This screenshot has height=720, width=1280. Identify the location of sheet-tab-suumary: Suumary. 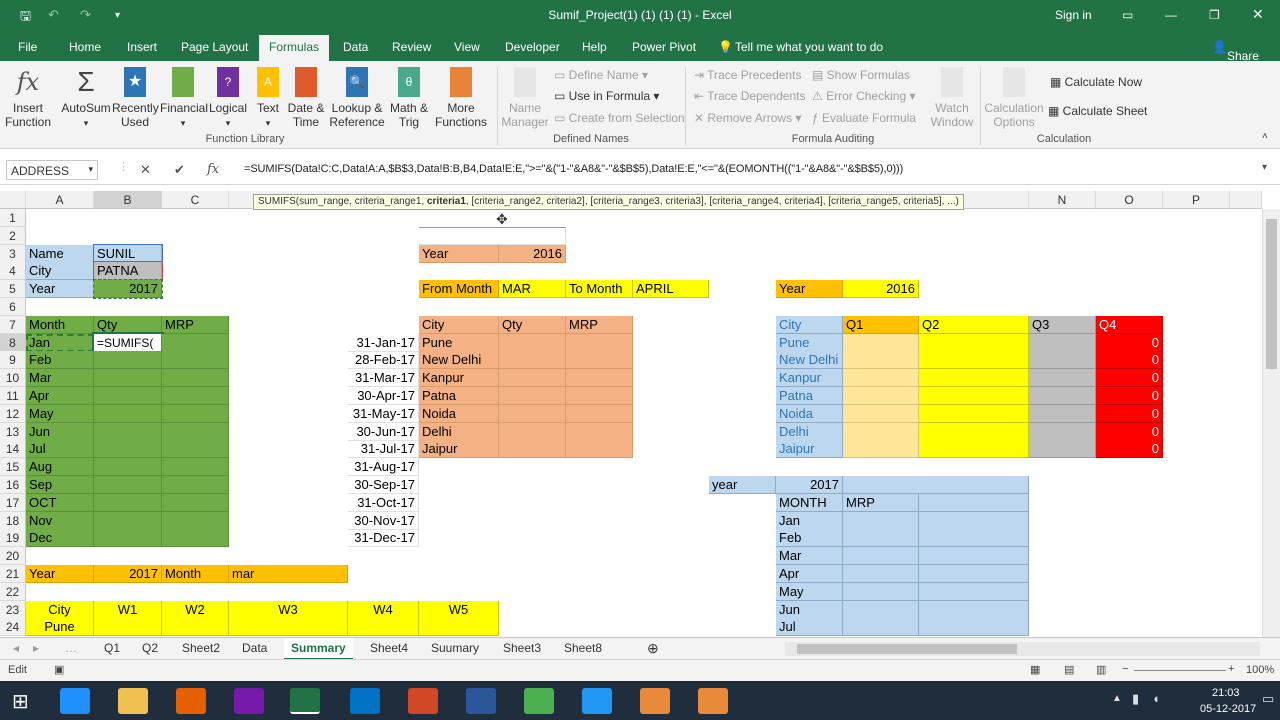
(455, 649).